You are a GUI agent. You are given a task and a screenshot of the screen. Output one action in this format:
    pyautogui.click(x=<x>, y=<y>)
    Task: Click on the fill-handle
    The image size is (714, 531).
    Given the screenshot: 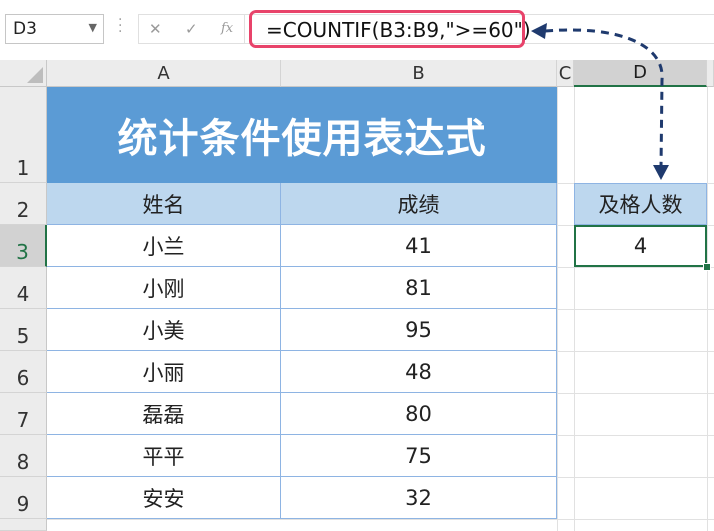 What is the action you would take?
    pyautogui.click(x=707, y=267)
    